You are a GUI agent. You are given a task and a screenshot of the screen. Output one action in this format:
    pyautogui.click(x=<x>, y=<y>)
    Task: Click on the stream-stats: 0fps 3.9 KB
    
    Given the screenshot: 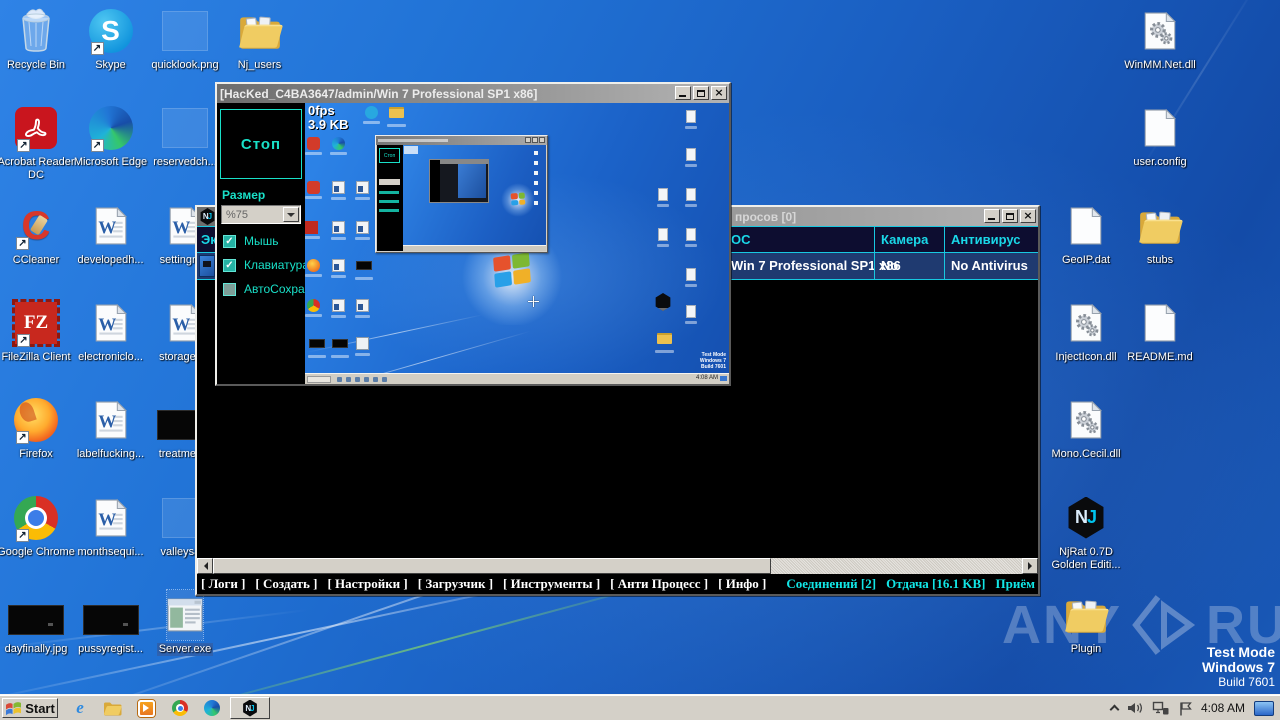 What is the action you would take?
    pyautogui.click(x=328, y=118)
    